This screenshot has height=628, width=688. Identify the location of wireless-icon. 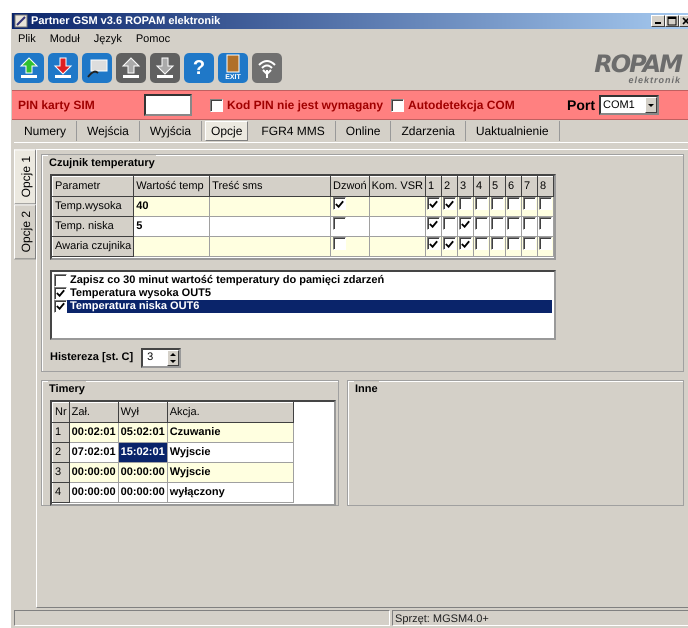
(267, 68).